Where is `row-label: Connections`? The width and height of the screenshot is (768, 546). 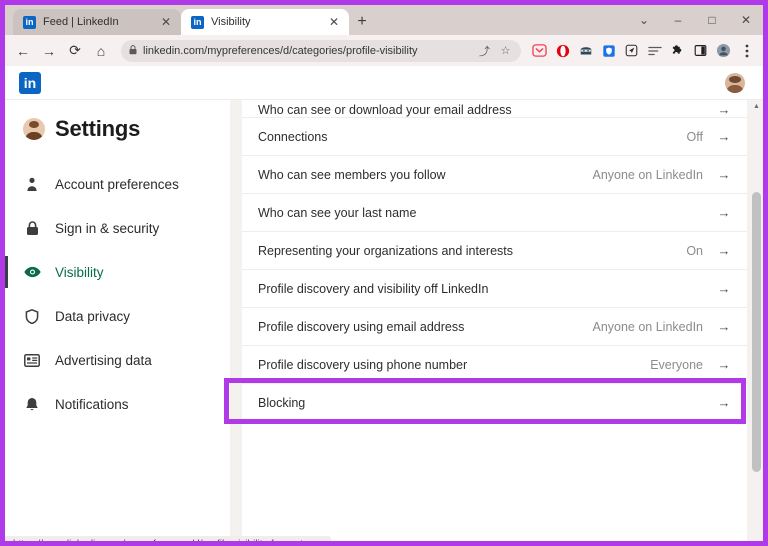
row-label: Connections is located at coordinates (293, 136).